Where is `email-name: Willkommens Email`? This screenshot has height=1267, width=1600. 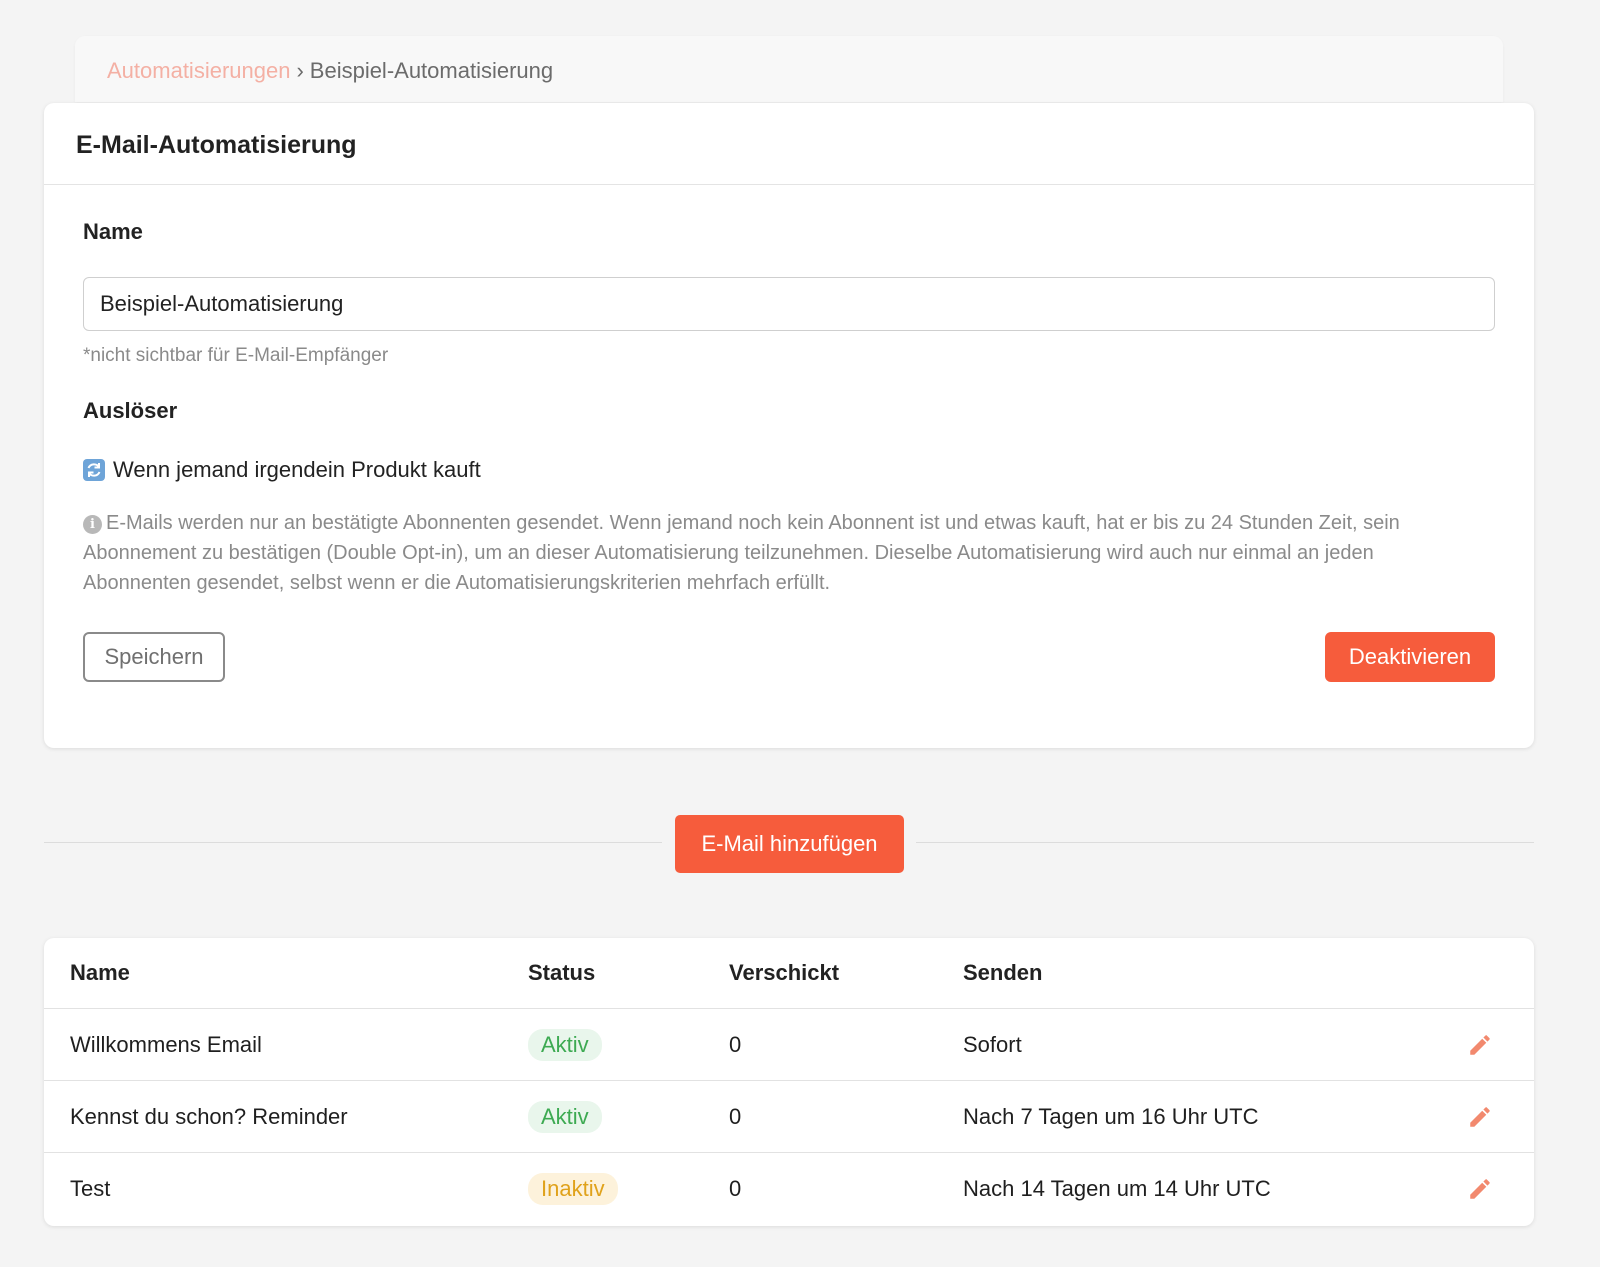 email-name: Willkommens Email is located at coordinates (166, 1044).